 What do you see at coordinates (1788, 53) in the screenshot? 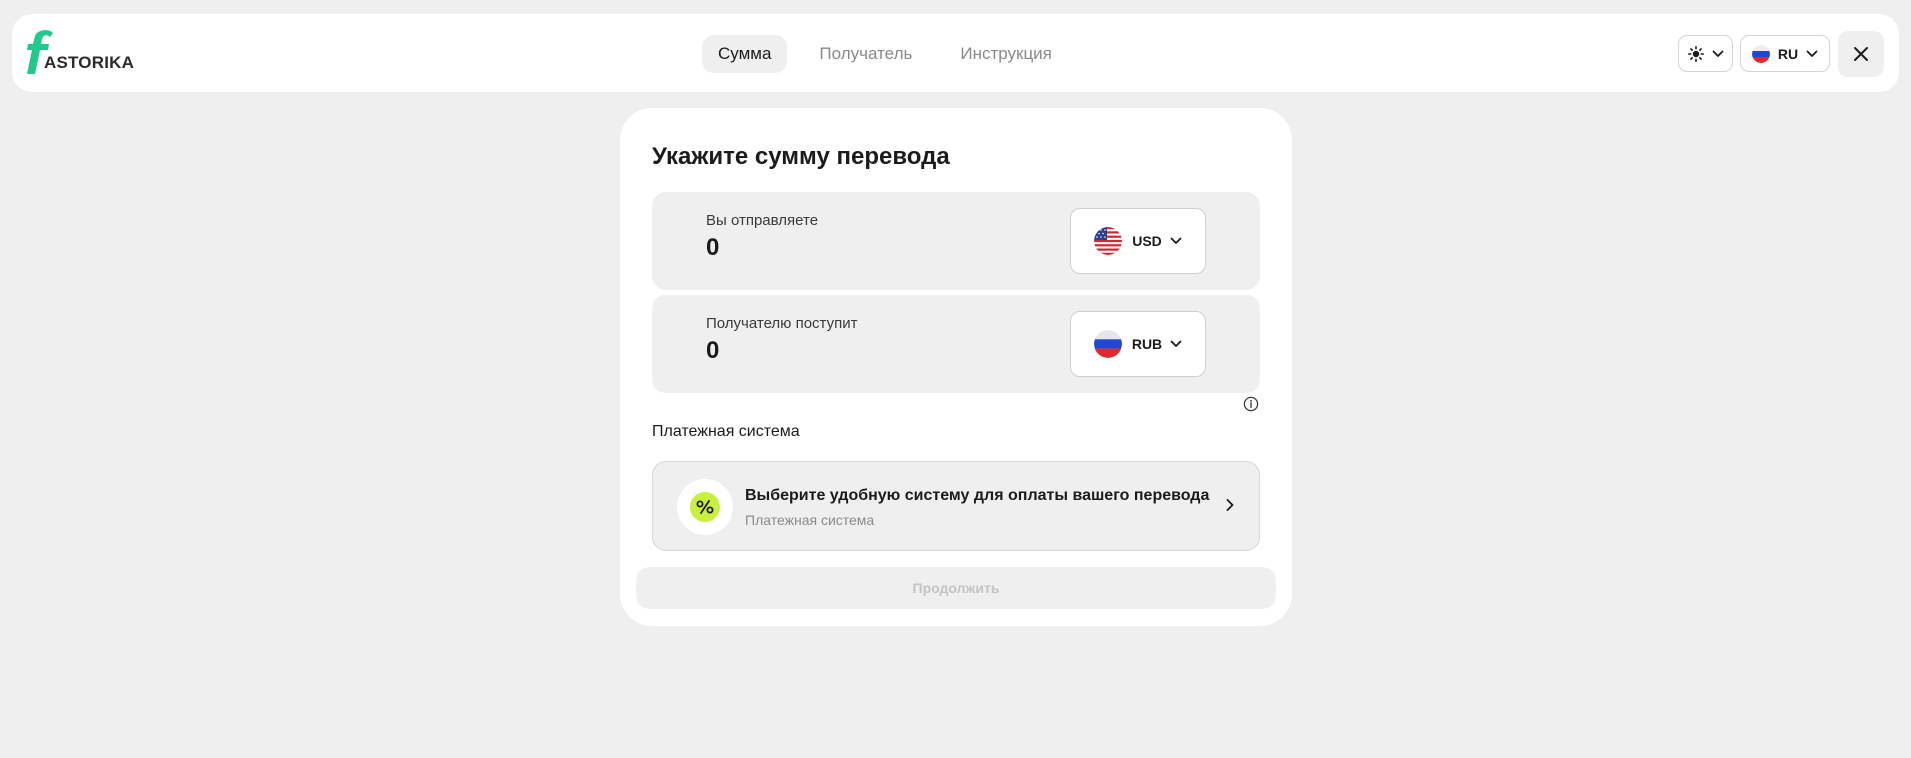
I see `language-label: RU` at bounding box center [1788, 53].